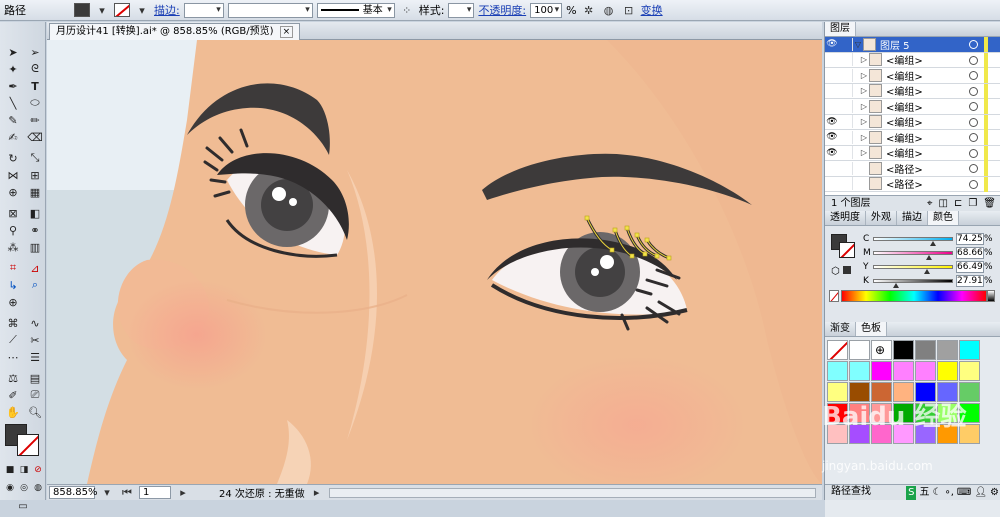  What do you see at coordinates (858, 44) in the screenshot?
I see `expand-arrow-icon: ▽` at bounding box center [858, 44].